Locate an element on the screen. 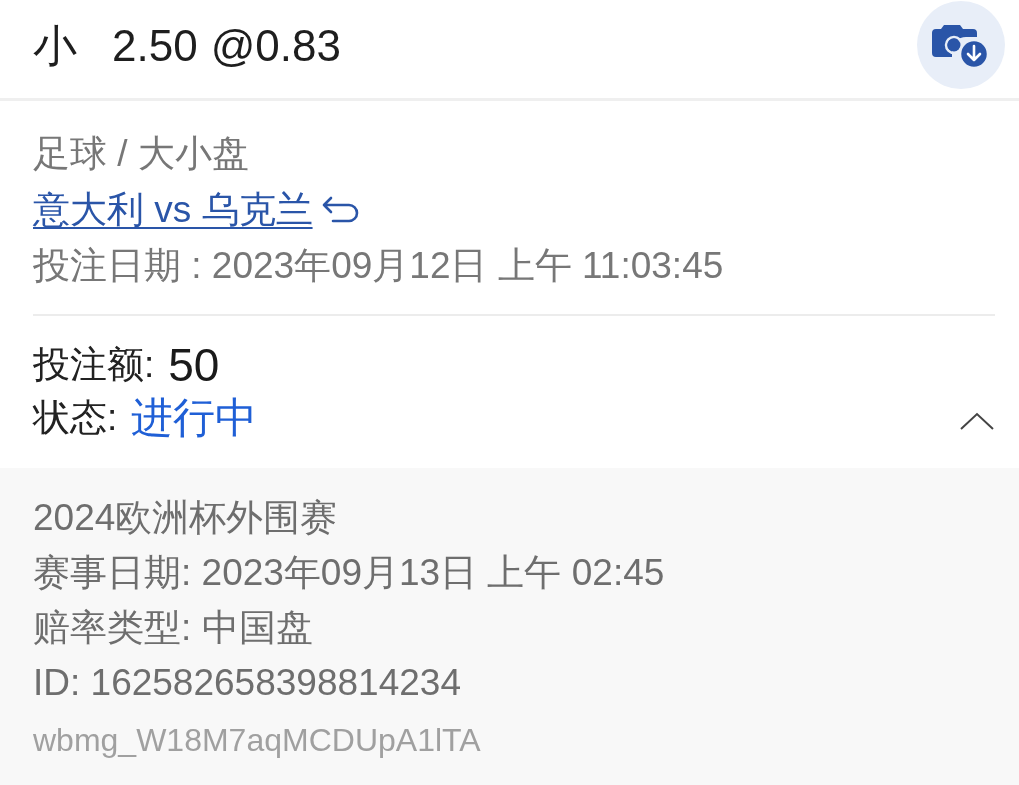  reference-code: wbmg_W18M7aqMCDUpA1lTA is located at coordinates (257, 740).